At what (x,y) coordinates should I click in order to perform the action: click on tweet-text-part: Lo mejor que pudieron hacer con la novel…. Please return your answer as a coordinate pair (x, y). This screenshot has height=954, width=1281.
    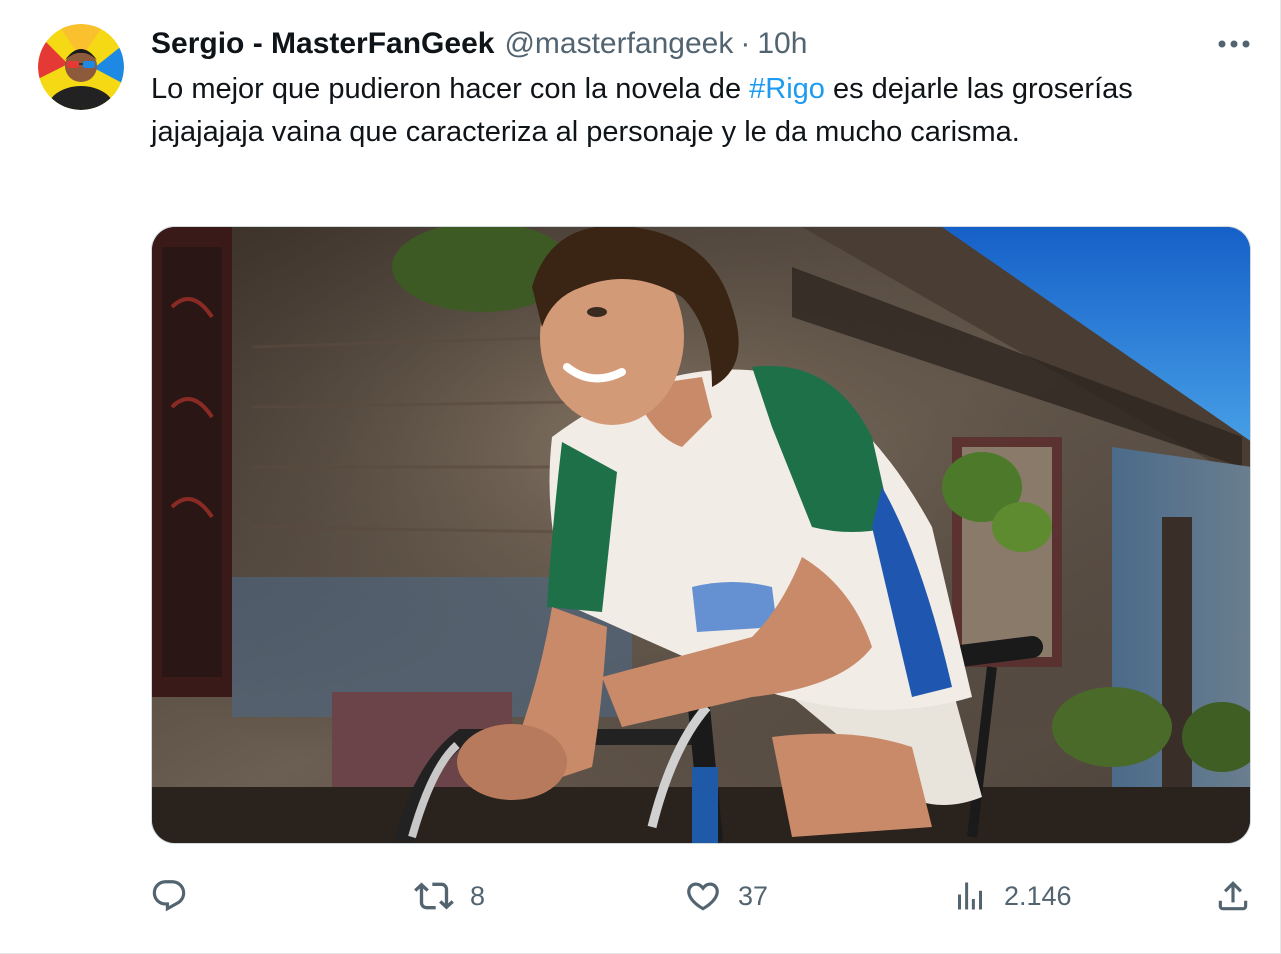
    Looking at the image, I should click on (450, 89).